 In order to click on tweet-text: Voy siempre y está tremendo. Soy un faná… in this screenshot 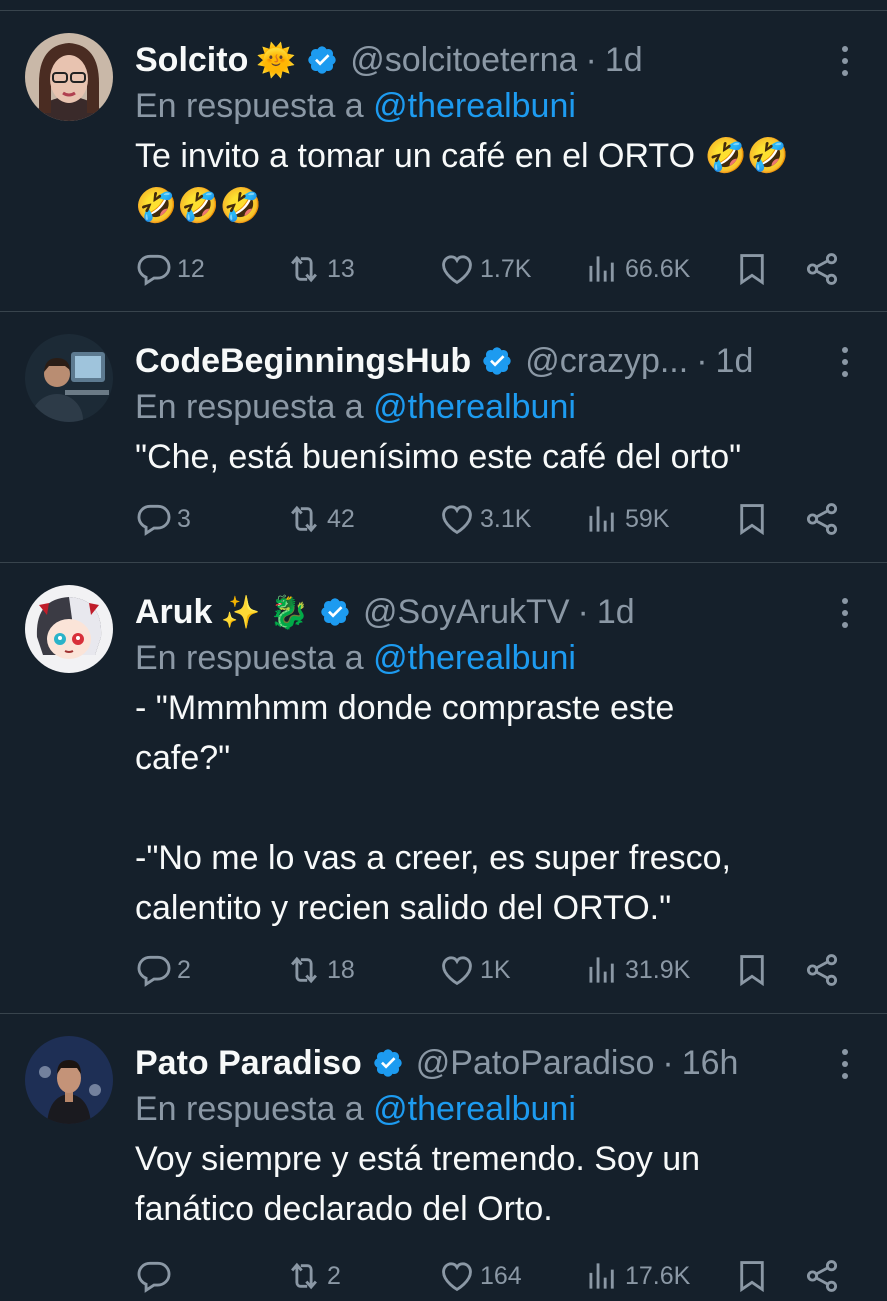, I will do `click(418, 1184)`.